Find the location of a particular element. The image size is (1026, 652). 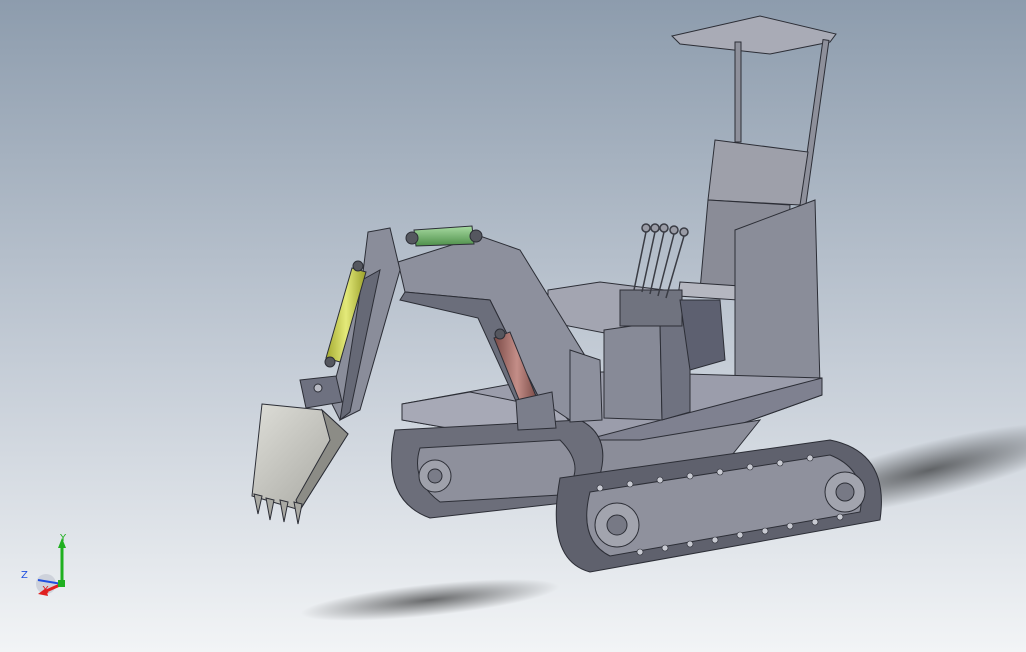

triad-y-label: Y is located at coordinates (63, 538).